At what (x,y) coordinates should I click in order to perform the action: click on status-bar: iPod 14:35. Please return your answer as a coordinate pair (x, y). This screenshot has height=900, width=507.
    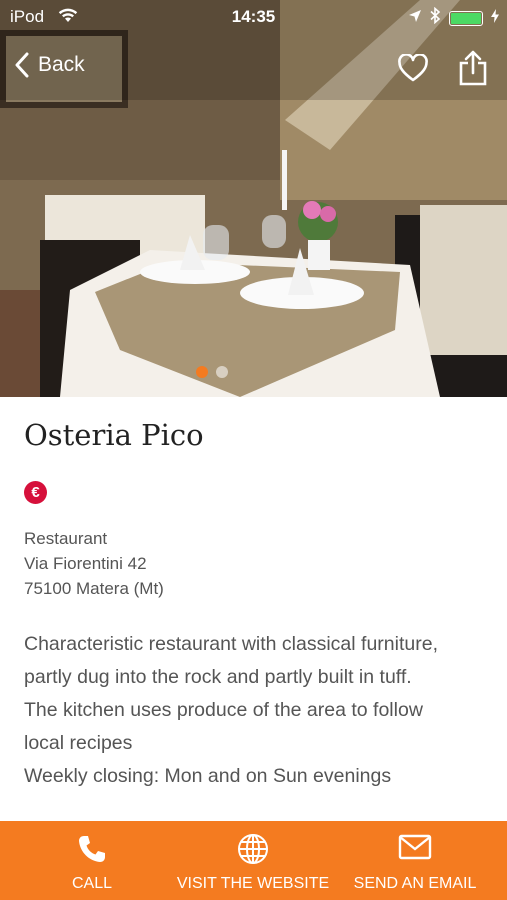
    Looking at the image, I should click on (253, 17).